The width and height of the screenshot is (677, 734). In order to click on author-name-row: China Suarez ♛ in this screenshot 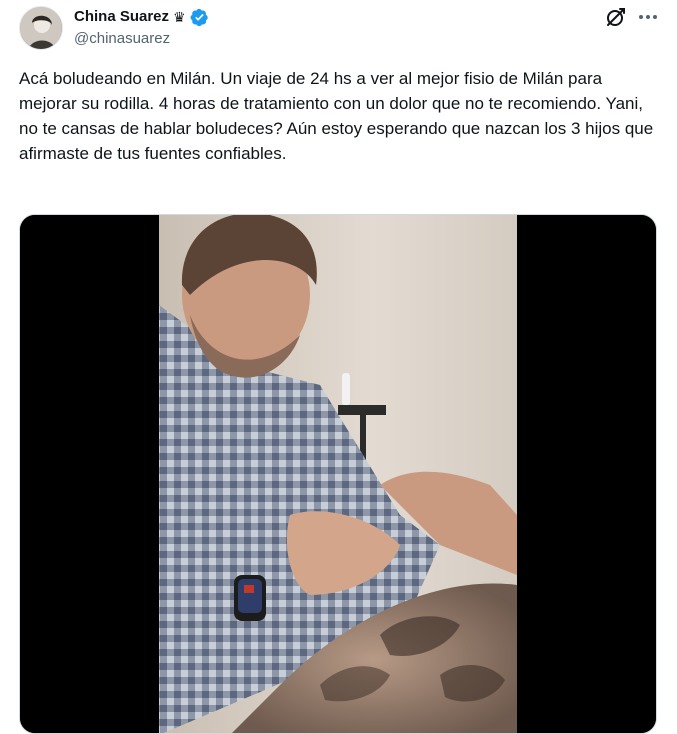, I will do `click(141, 17)`.